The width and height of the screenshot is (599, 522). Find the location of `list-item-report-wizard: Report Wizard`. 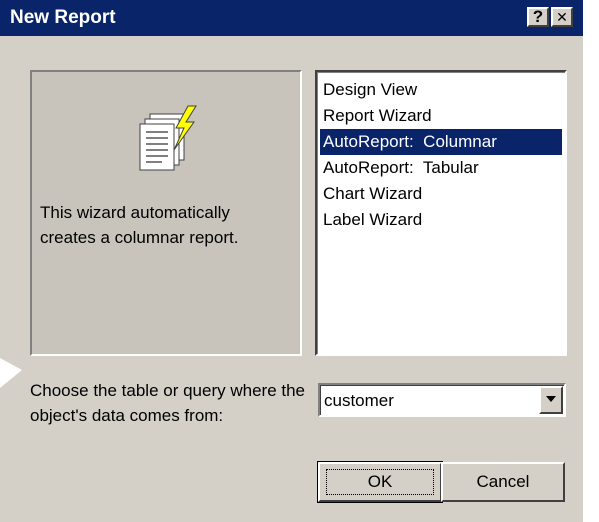

list-item-report-wizard: Report Wizard is located at coordinates (441, 116).